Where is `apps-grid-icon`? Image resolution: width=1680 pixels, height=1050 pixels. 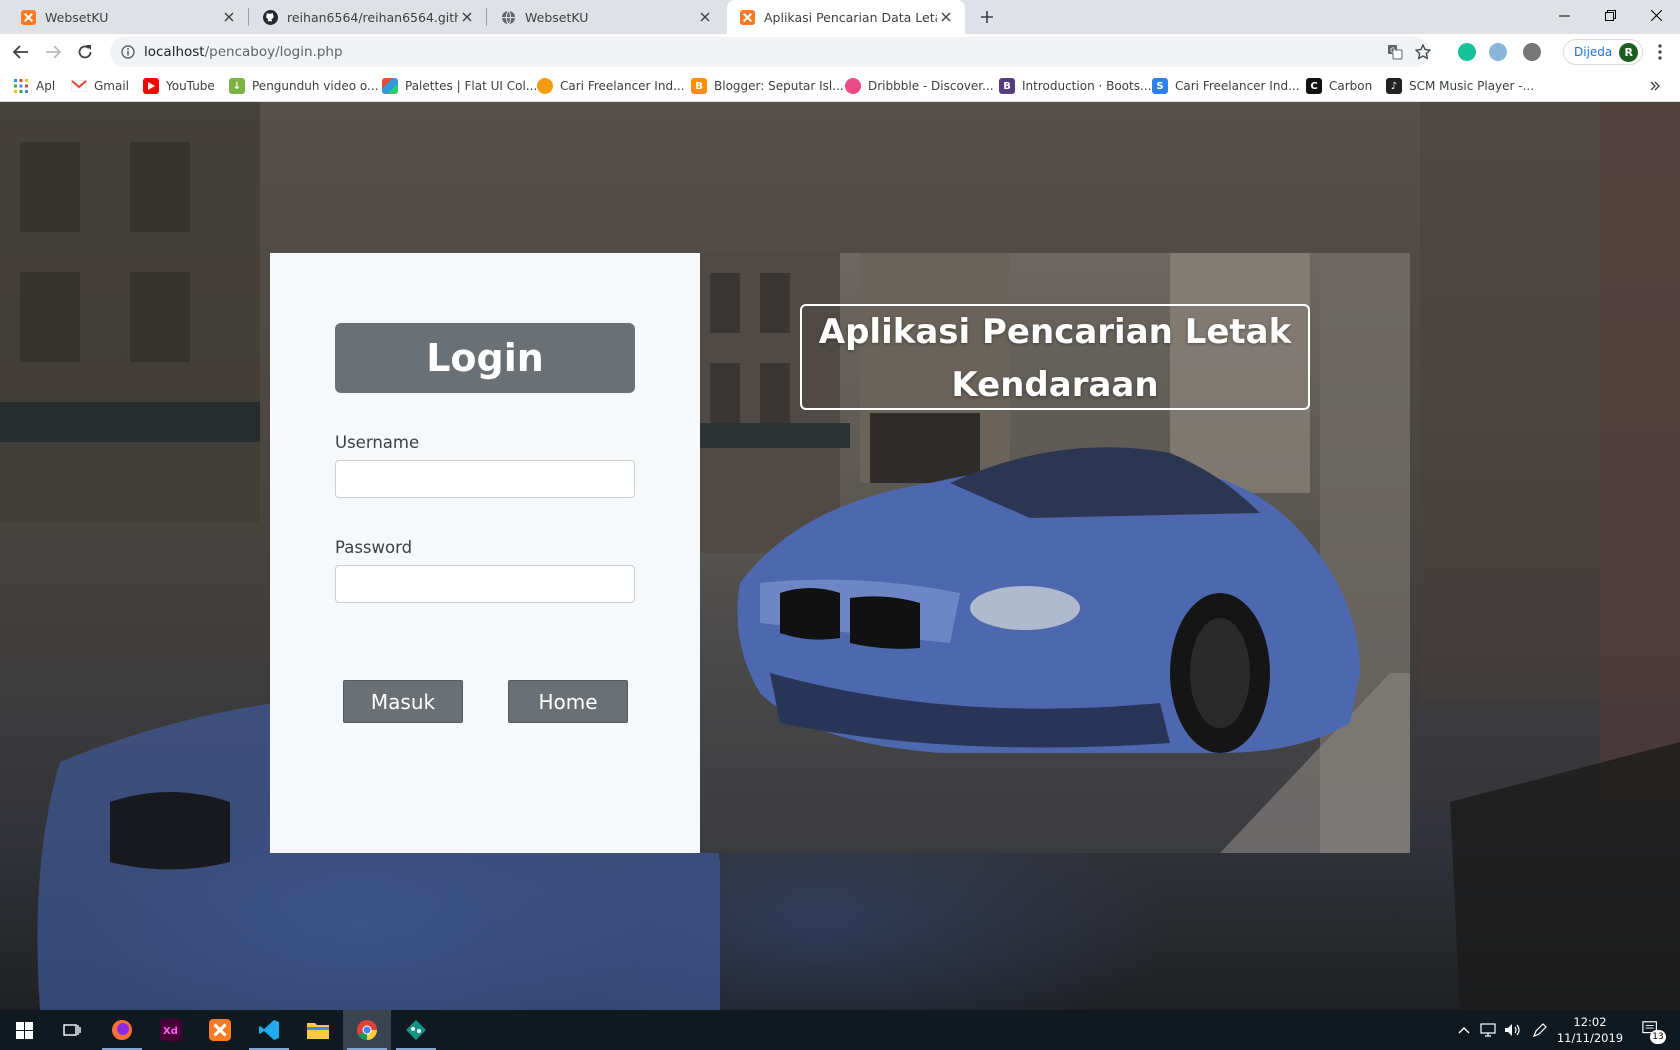 apps-grid-icon is located at coordinates (21, 86).